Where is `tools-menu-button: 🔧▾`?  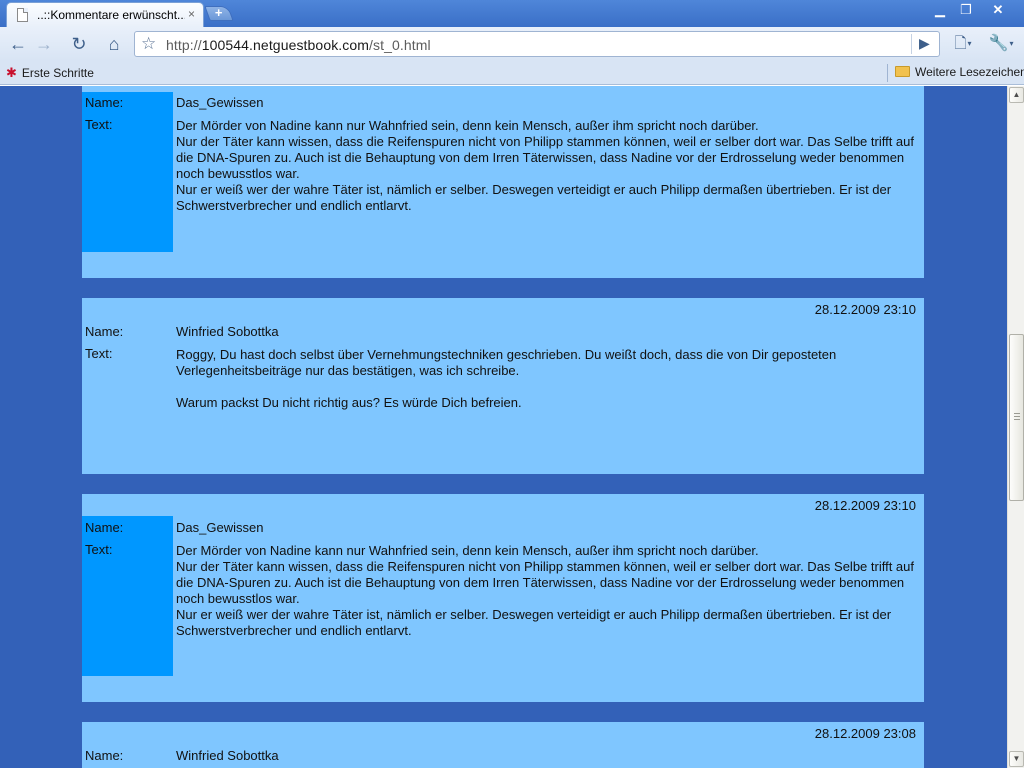 tools-menu-button: 🔧▾ is located at coordinates (1001, 44).